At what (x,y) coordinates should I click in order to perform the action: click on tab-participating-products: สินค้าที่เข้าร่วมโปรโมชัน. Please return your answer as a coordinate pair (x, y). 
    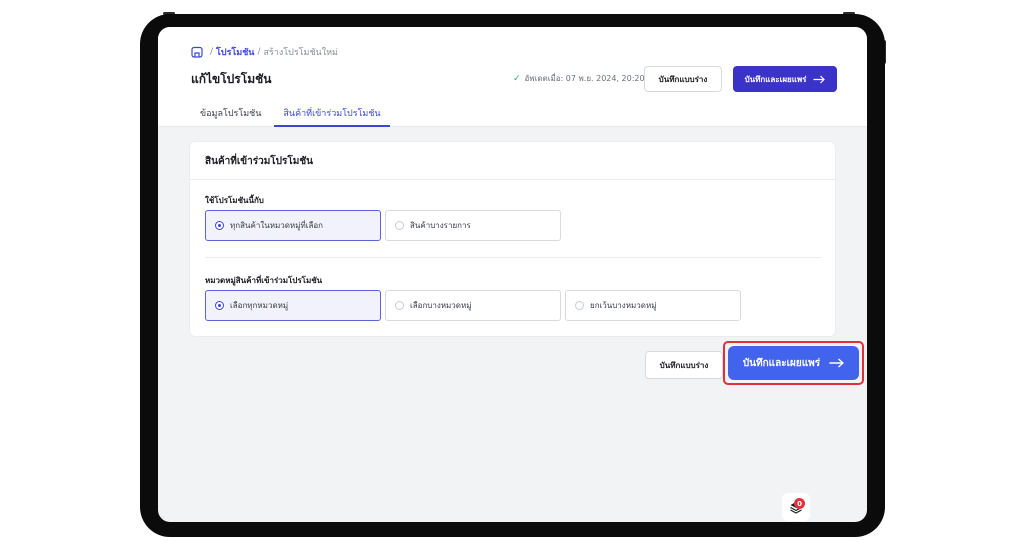
    Looking at the image, I should click on (332, 112).